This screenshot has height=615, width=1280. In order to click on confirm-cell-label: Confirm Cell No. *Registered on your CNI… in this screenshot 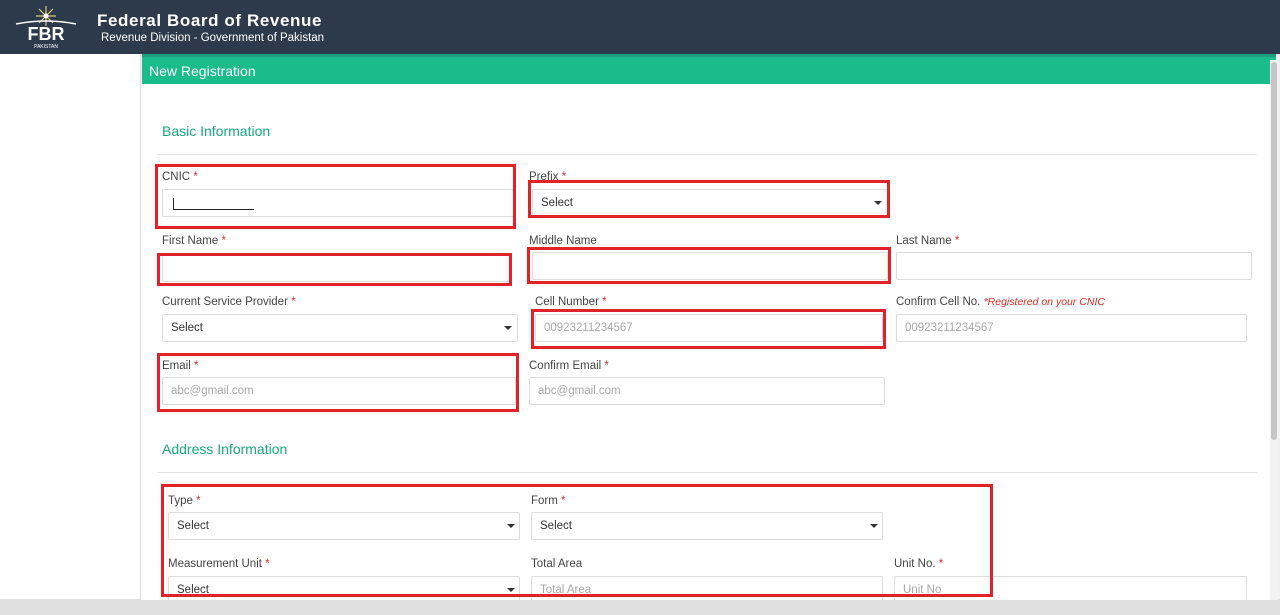, I will do `click(1000, 302)`.